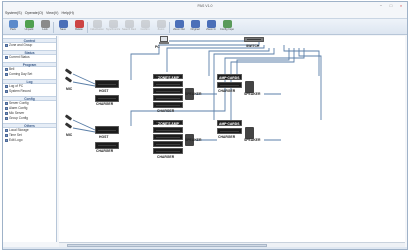 The image size is (410, 251). Describe the element at coordinates (29, 118) in the screenshot. I see `sidebar-item: Group Config` at that location.